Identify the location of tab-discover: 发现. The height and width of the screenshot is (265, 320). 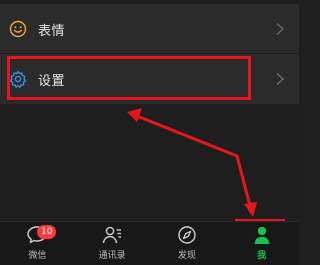
(187, 243).